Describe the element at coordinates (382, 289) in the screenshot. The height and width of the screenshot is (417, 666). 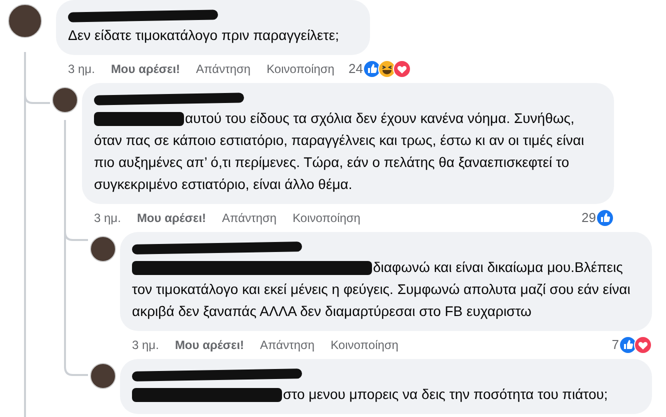
I see `comment-text: διαφωνώ και είναι δικαίωμα μου.Βλέπεις τον τιμοκατάλογο και εκεί μένεις η φεύγεις. Συμφωνώ απολυτα μαζί σου εάν είναι ακριβά δεν ξαναπάς ΑΛΛΑ δεν διαμαρτύρεσαι στο FB ευχαριστω` at that location.